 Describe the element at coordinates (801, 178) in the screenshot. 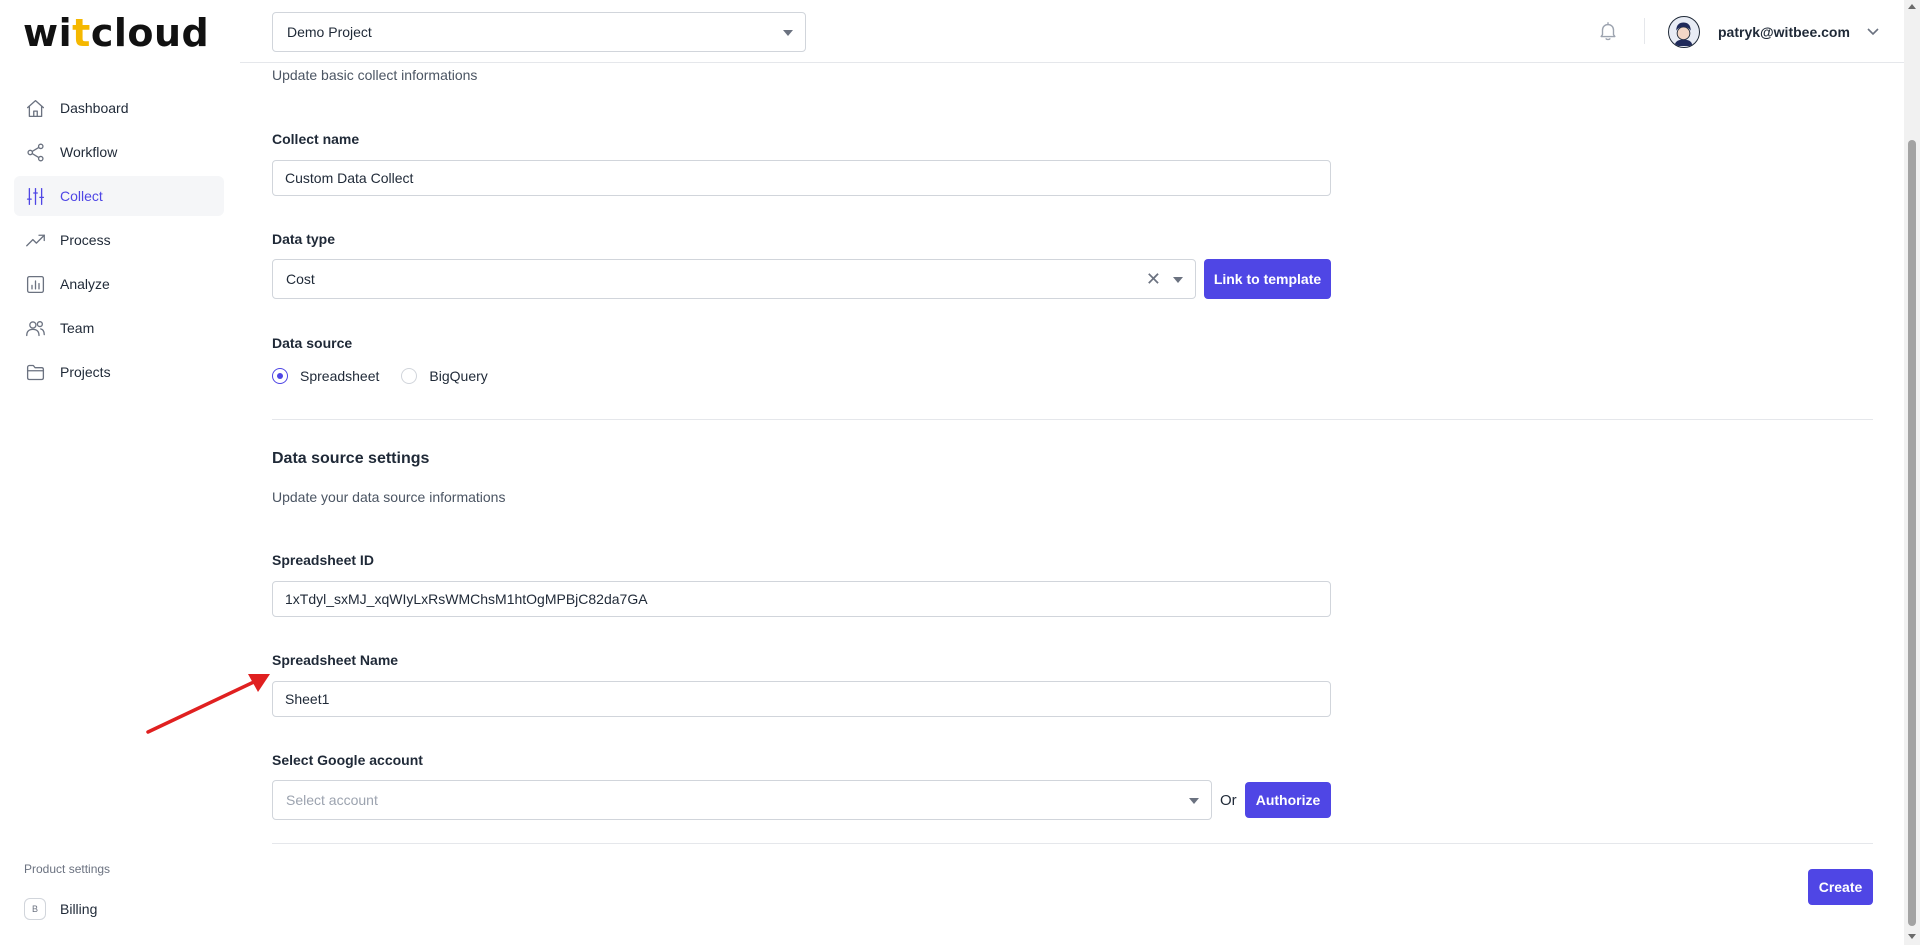

I see `collect-name-input` at that location.